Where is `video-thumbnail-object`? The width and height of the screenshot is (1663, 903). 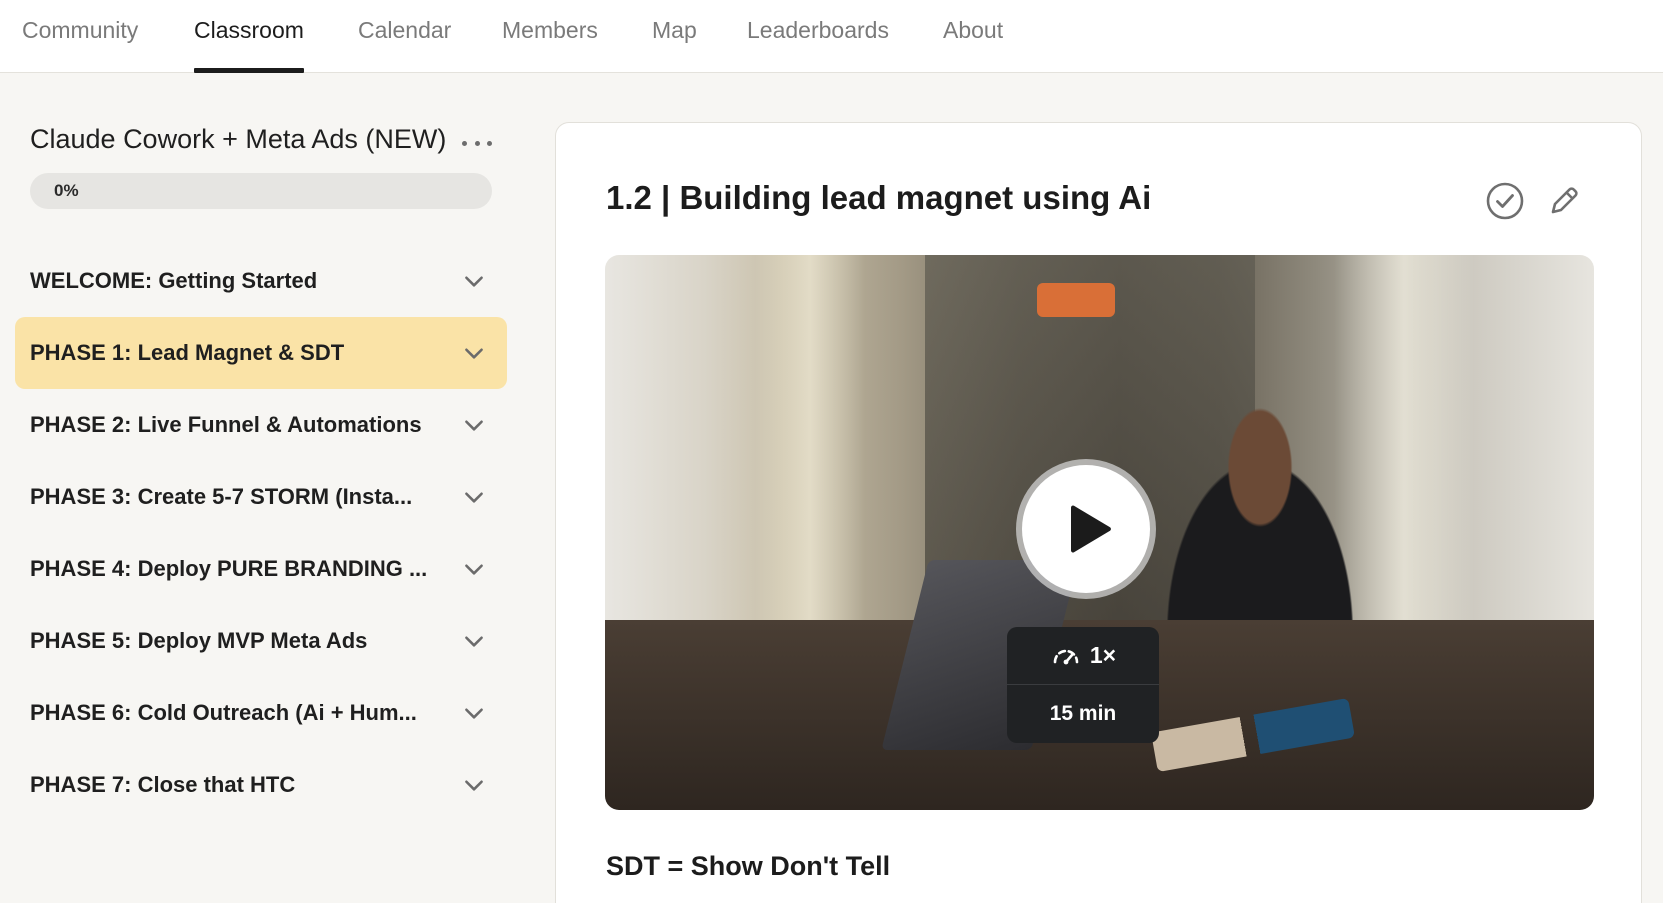 video-thumbnail-object is located at coordinates (1076, 300).